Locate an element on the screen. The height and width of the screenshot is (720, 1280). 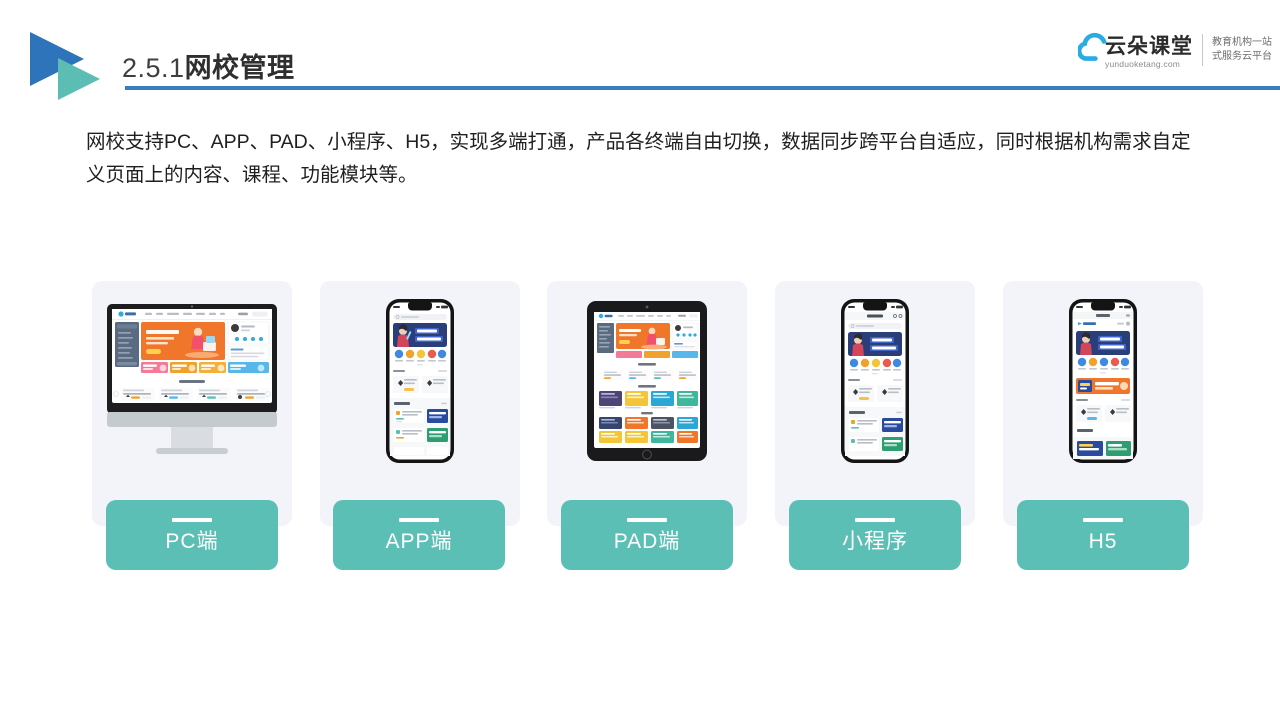
brand-lockup: 云朵课堂 yunduoketang.com 教育机构一站 式服务云平台 is located at coordinates (1174, 50).